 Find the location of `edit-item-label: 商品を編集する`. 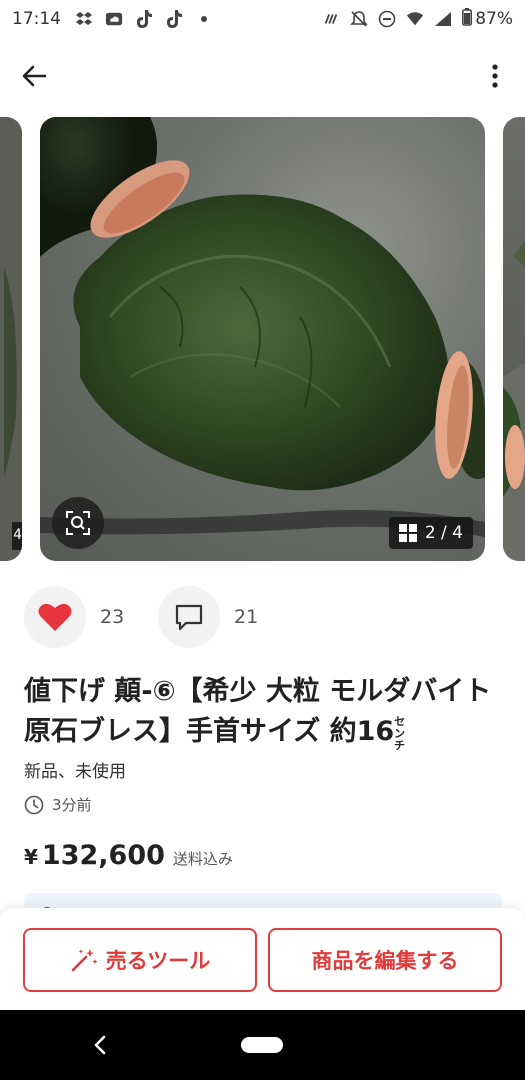

edit-item-label: 商品を編集する is located at coordinates (385, 961).